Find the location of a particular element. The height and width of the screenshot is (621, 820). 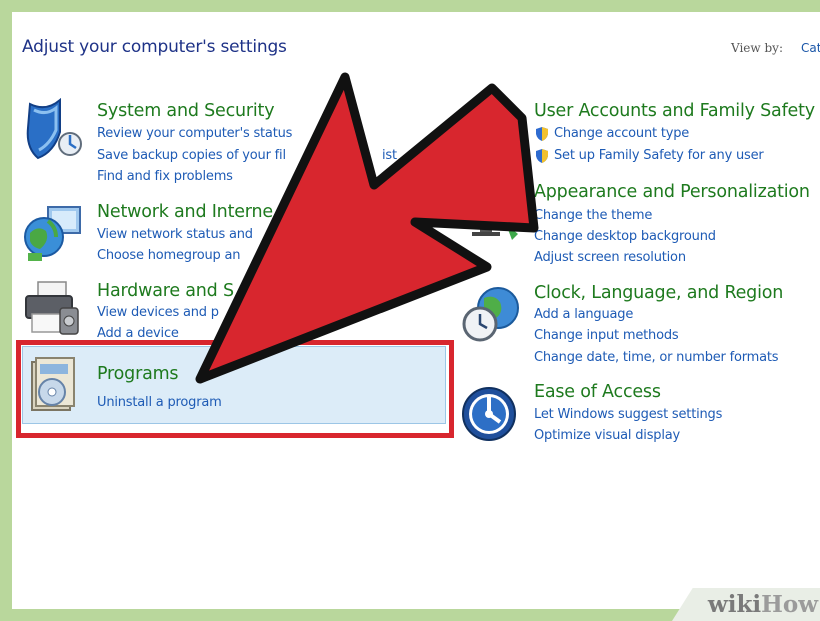

link-review-status: Review your computer's status is located at coordinates (194, 133).